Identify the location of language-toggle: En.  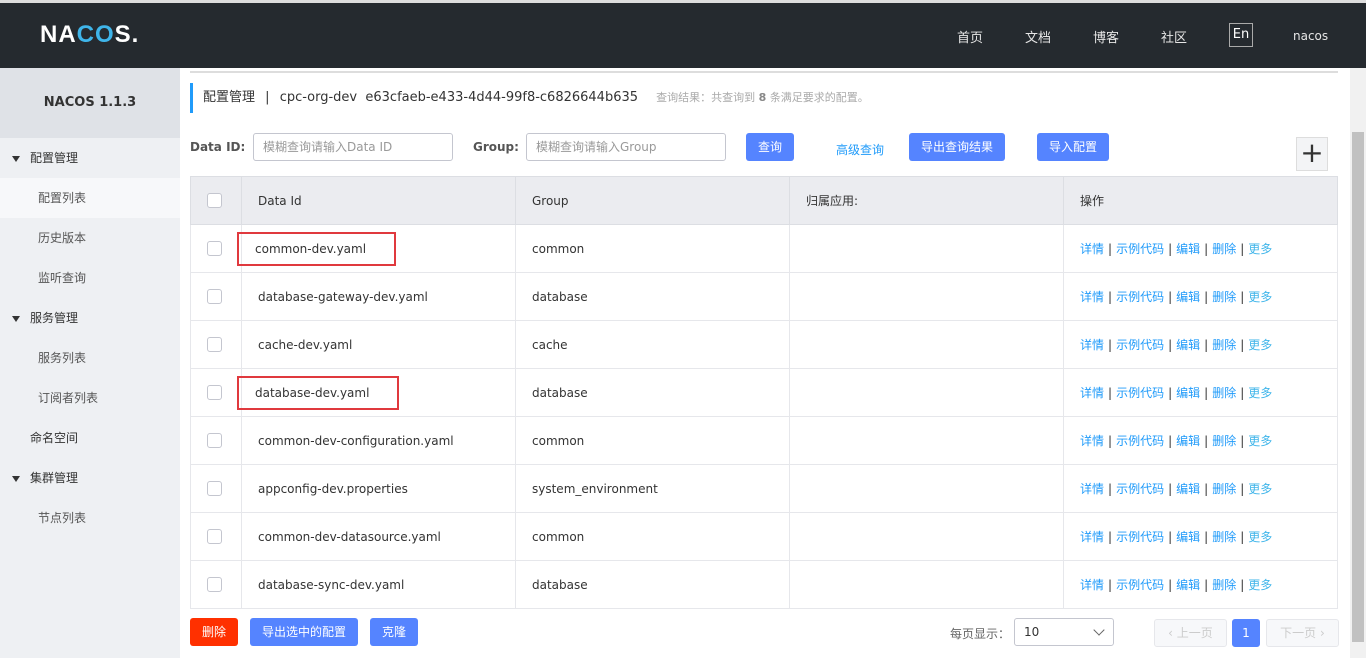
(1241, 35).